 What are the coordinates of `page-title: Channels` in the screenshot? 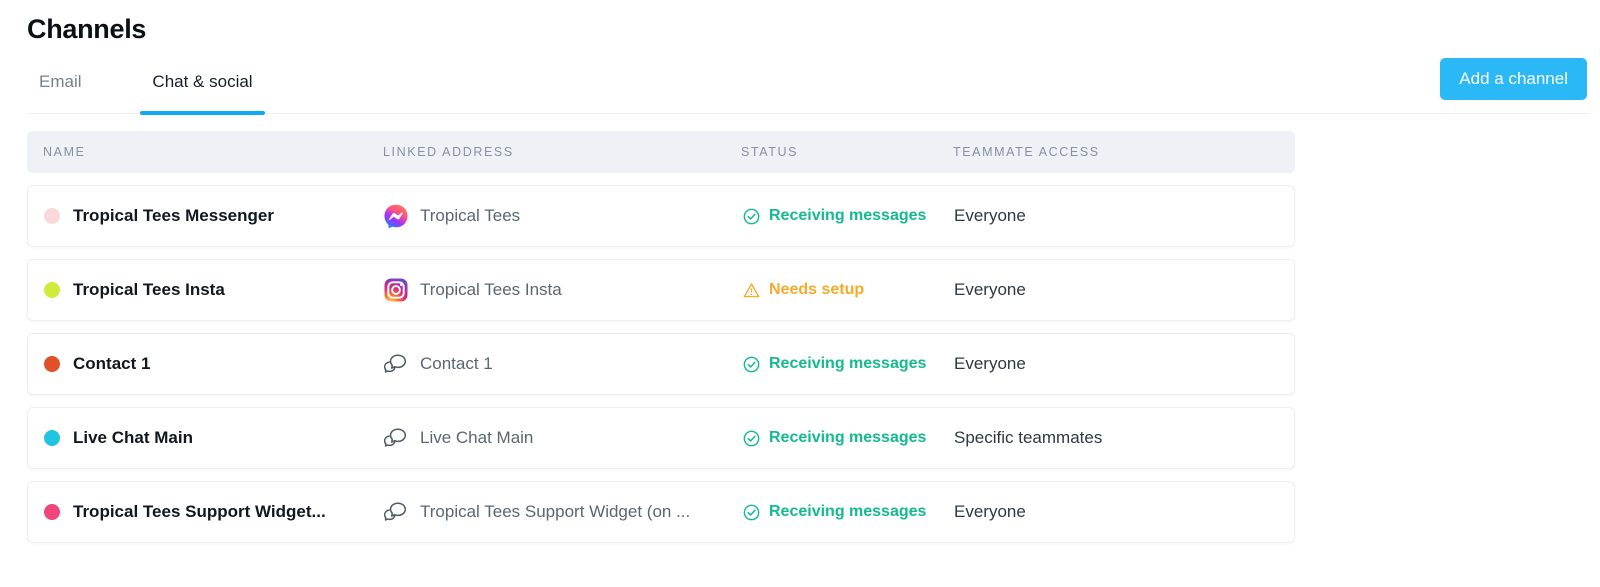 It's located at (87, 29).